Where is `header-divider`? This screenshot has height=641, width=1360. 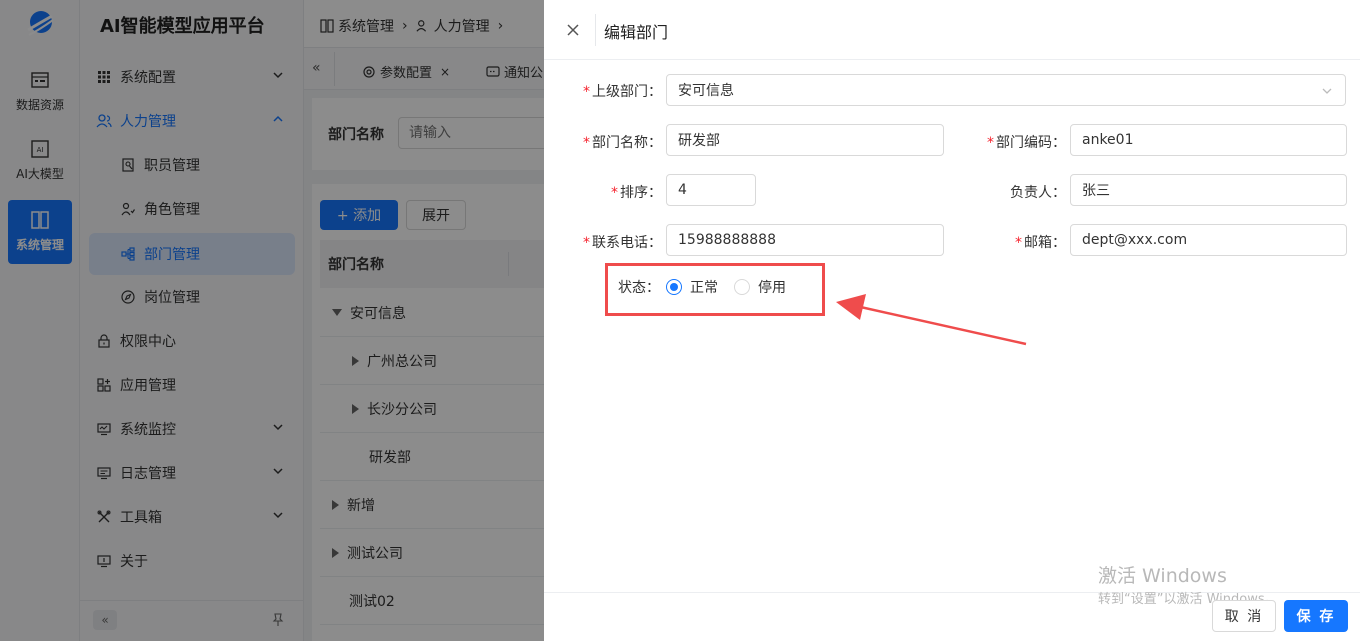
header-divider is located at coordinates (595, 30).